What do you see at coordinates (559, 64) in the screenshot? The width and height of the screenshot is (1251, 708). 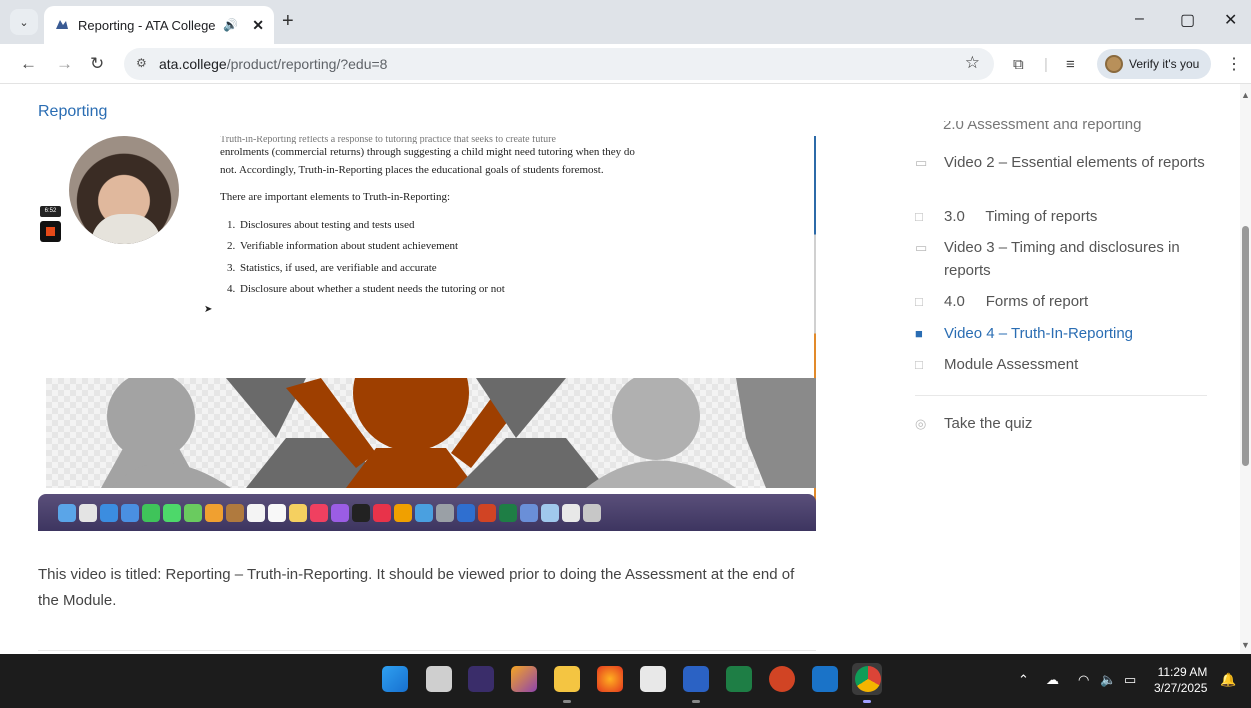 I see `omnibox: ⚙ ata.college/product/reporting/?edu=8 ☆` at bounding box center [559, 64].